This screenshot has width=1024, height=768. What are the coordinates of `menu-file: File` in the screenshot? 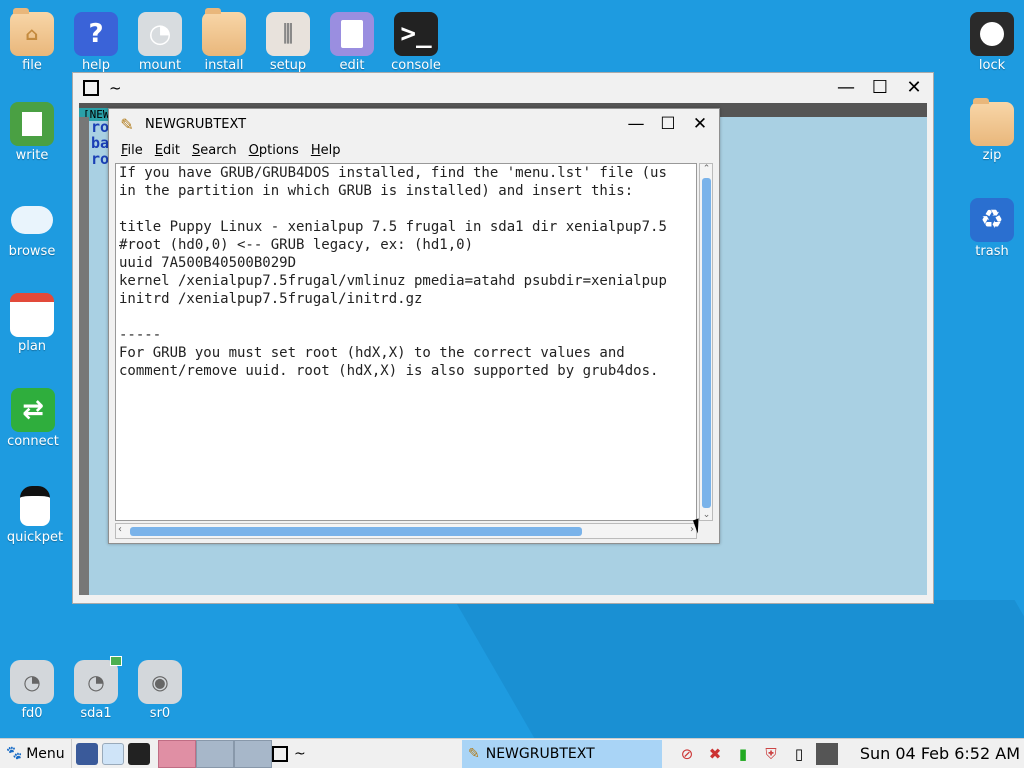 It's located at (132, 150).